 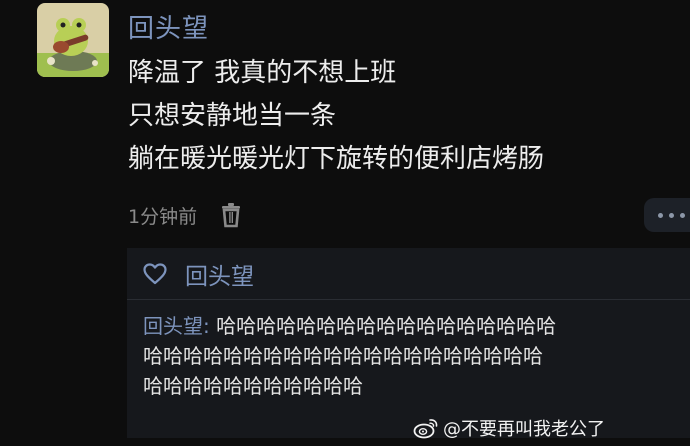 I want to click on post-line: 躺在暖光暖光灯下旋转的便利店烤肠, so click(x=336, y=159).